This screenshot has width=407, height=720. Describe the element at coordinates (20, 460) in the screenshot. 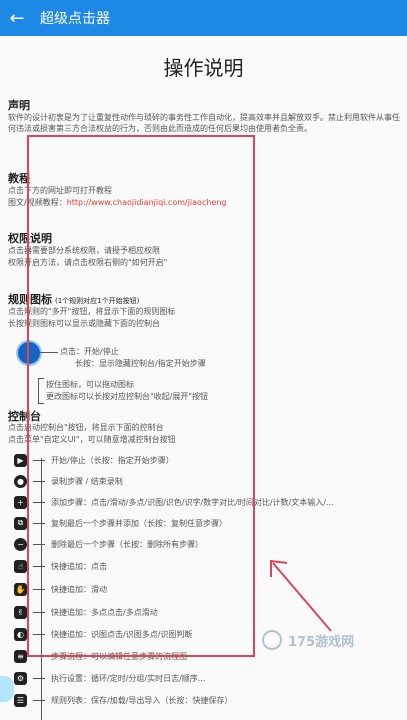

I see `play-stop-icon: ▶` at that location.